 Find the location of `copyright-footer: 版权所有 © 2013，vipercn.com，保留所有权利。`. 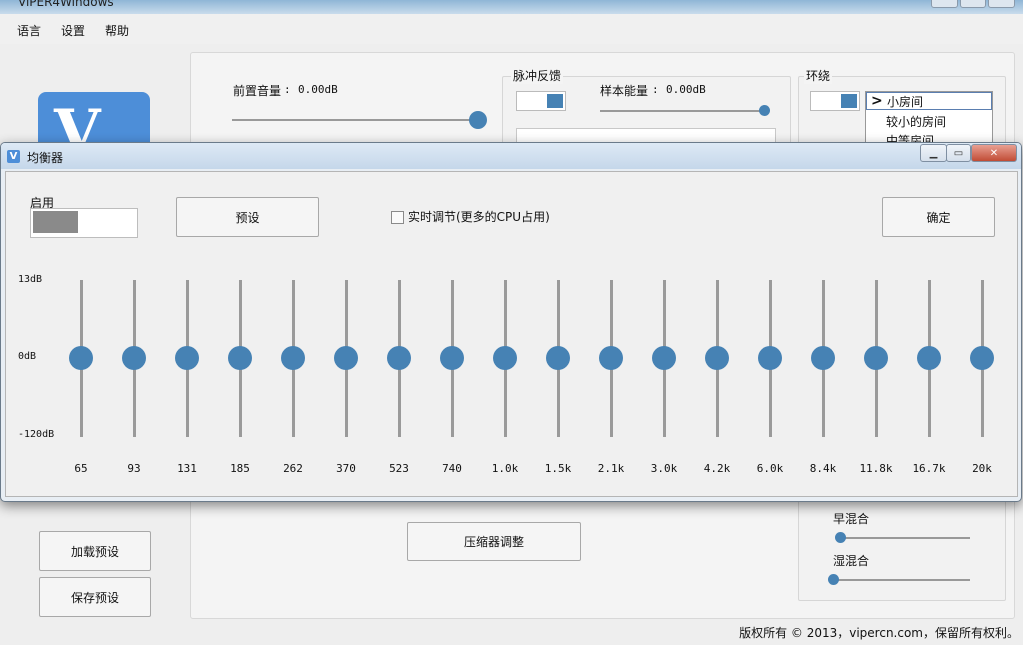

copyright-footer: 版权所有 © 2013，vipercn.com，保留所有权利。 is located at coordinates (879, 633).